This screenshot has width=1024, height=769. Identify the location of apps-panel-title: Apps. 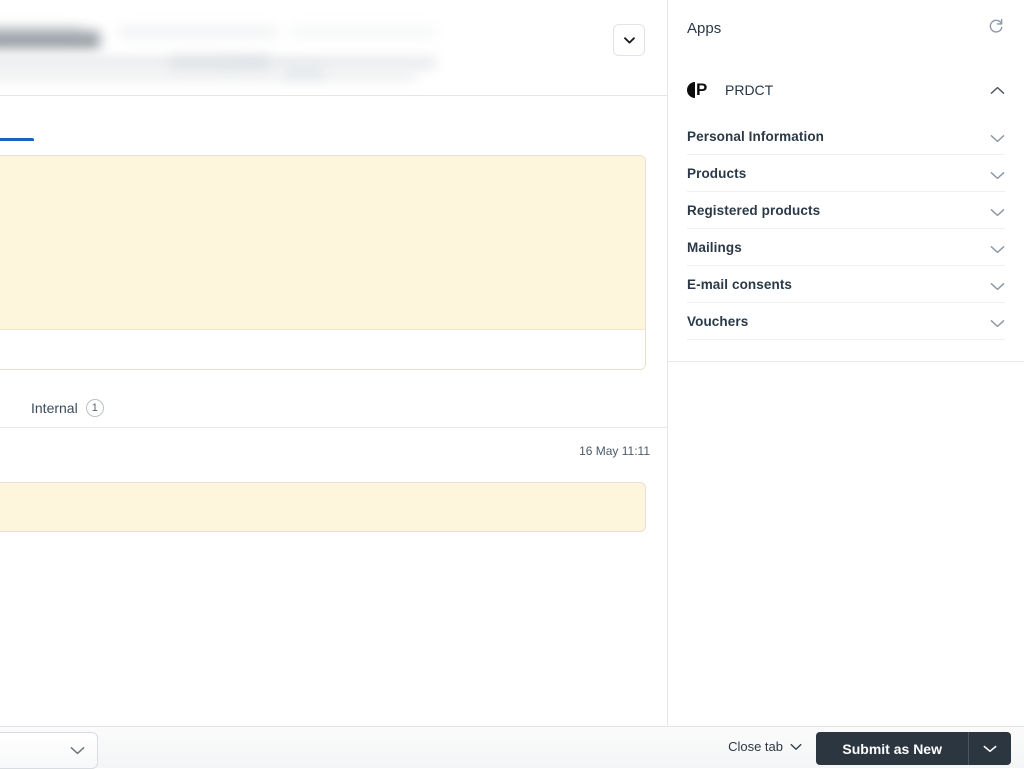
(704, 28).